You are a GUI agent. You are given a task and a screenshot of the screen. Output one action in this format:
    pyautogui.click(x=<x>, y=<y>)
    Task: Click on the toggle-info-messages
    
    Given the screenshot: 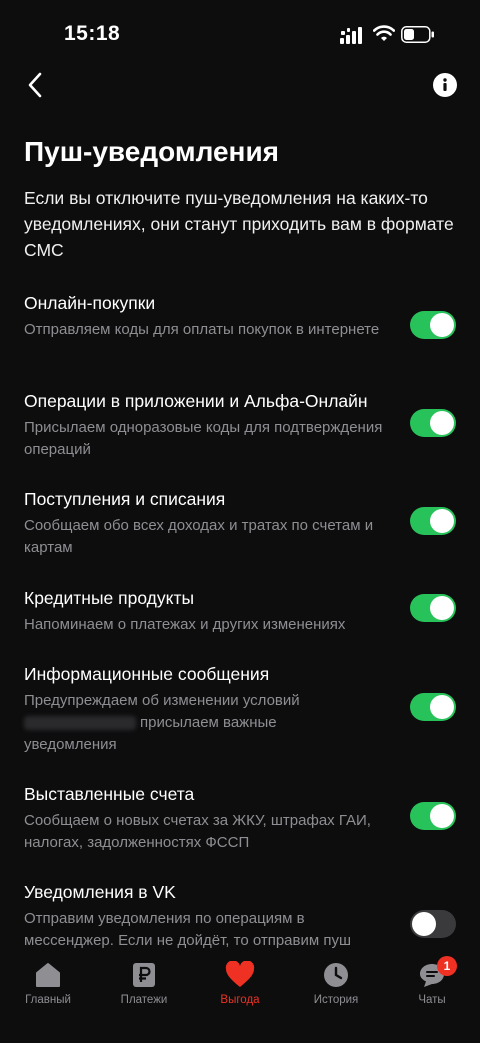 What is the action you would take?
    pyautogui.click(x=433, y=707)
    